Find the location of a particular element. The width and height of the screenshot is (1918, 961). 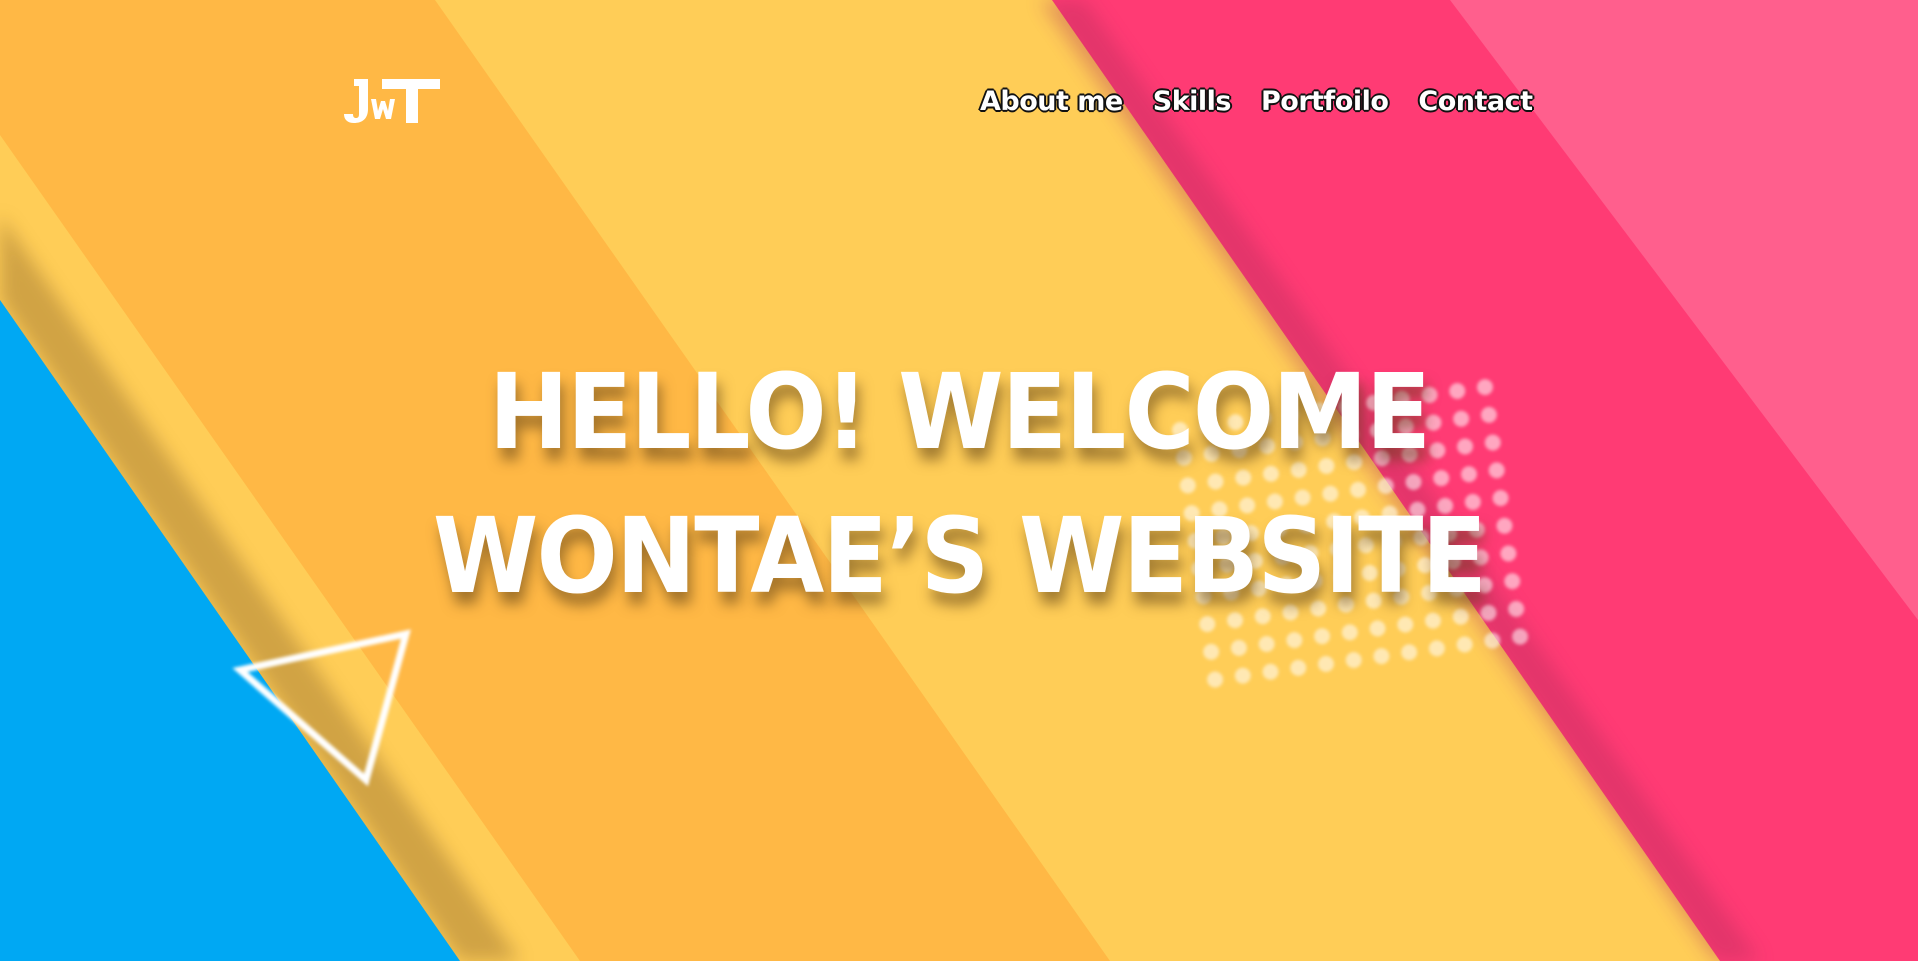

nav-portfolio: Portfoilo is located at coordinates (1325, 101).